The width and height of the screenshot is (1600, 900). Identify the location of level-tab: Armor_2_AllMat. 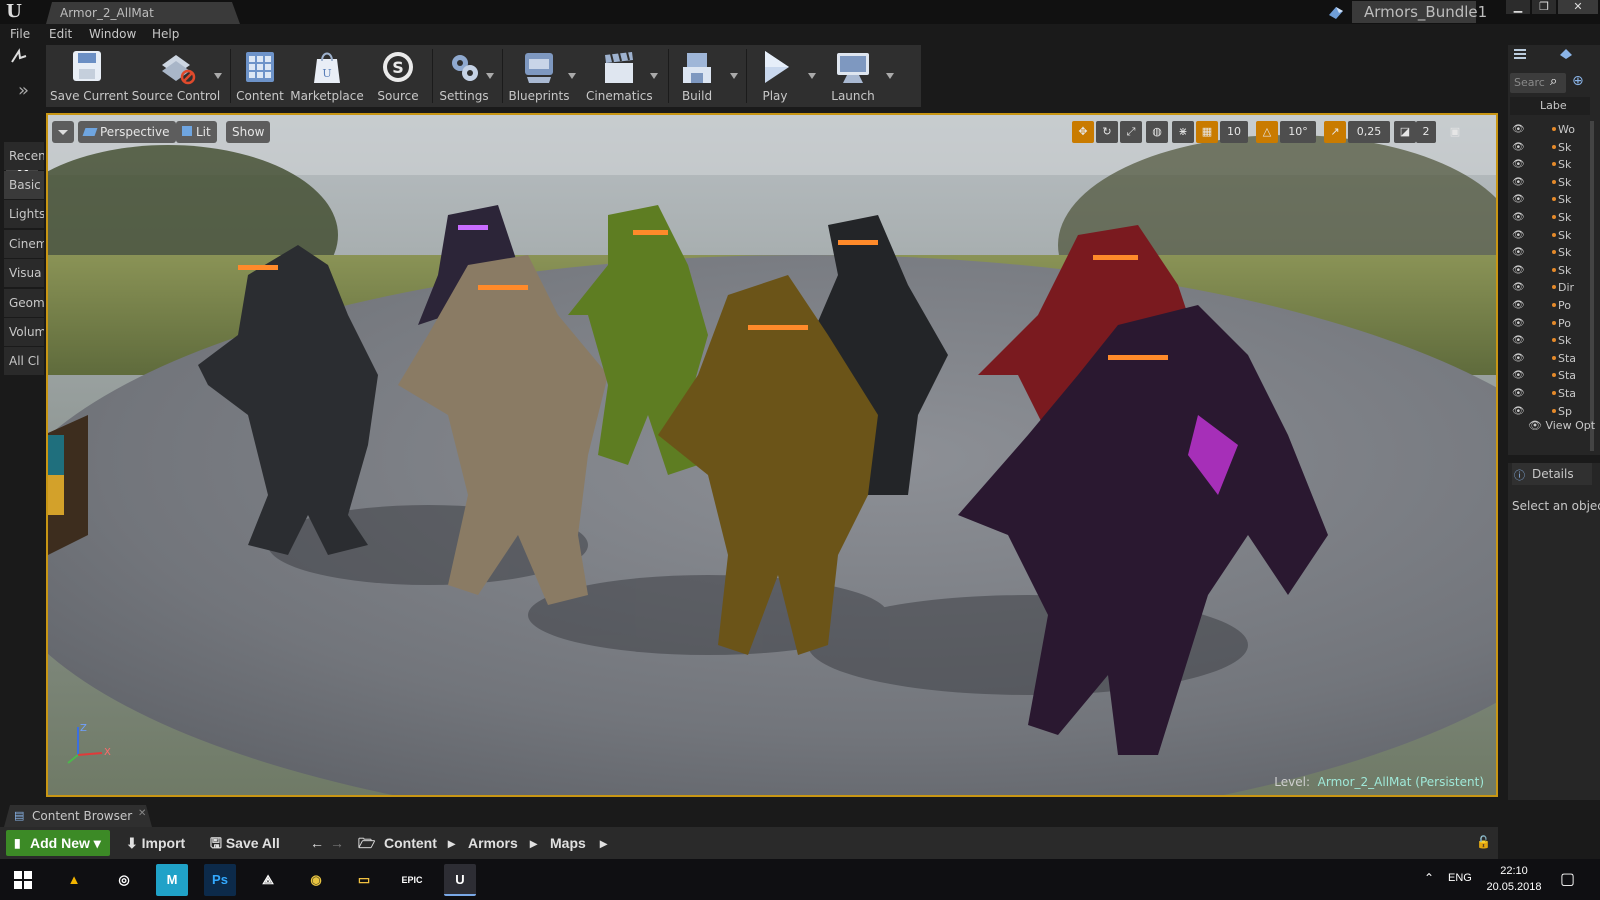
(143, 13).